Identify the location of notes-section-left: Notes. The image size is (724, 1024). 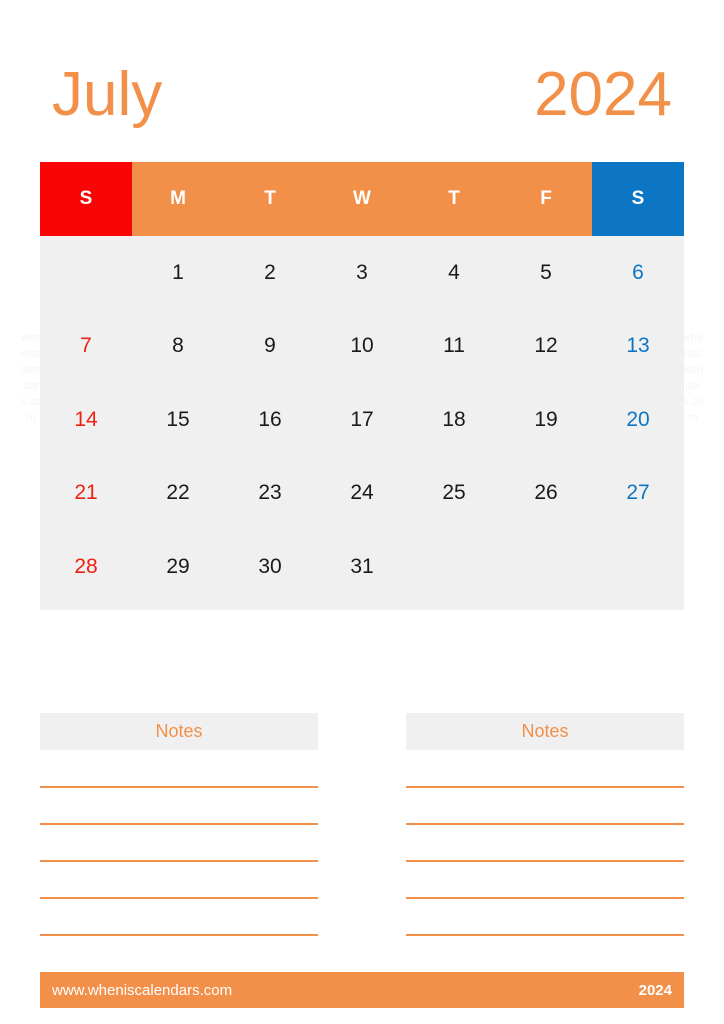
(179, 824).